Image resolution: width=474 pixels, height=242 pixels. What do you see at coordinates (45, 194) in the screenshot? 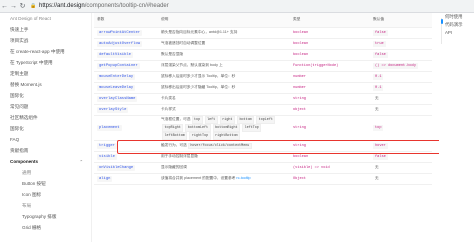
I see `sidebar-item: Icon 图标` at bounding box center [45, 194].